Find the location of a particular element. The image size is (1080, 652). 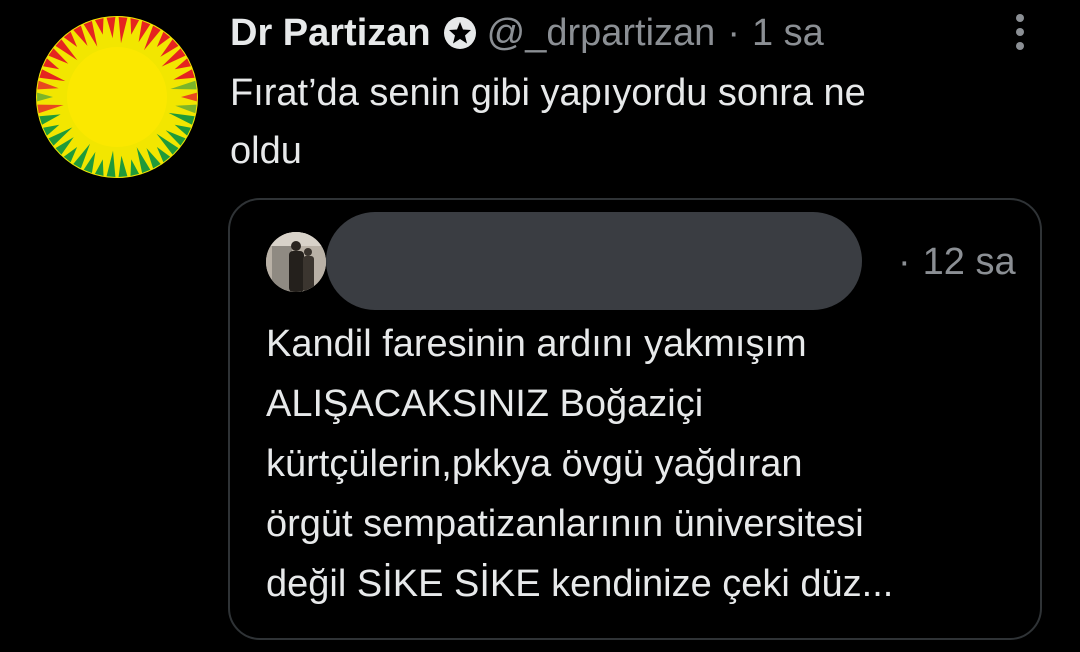

sun-core is located at coordinates (117, 97).